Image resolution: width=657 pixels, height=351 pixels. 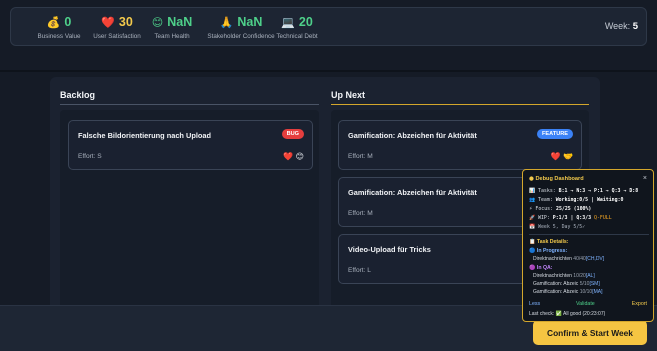 I want to click on metric-user-satisfaction: ❤️ 30 User Satisfaction, so click(x=117, y=27).